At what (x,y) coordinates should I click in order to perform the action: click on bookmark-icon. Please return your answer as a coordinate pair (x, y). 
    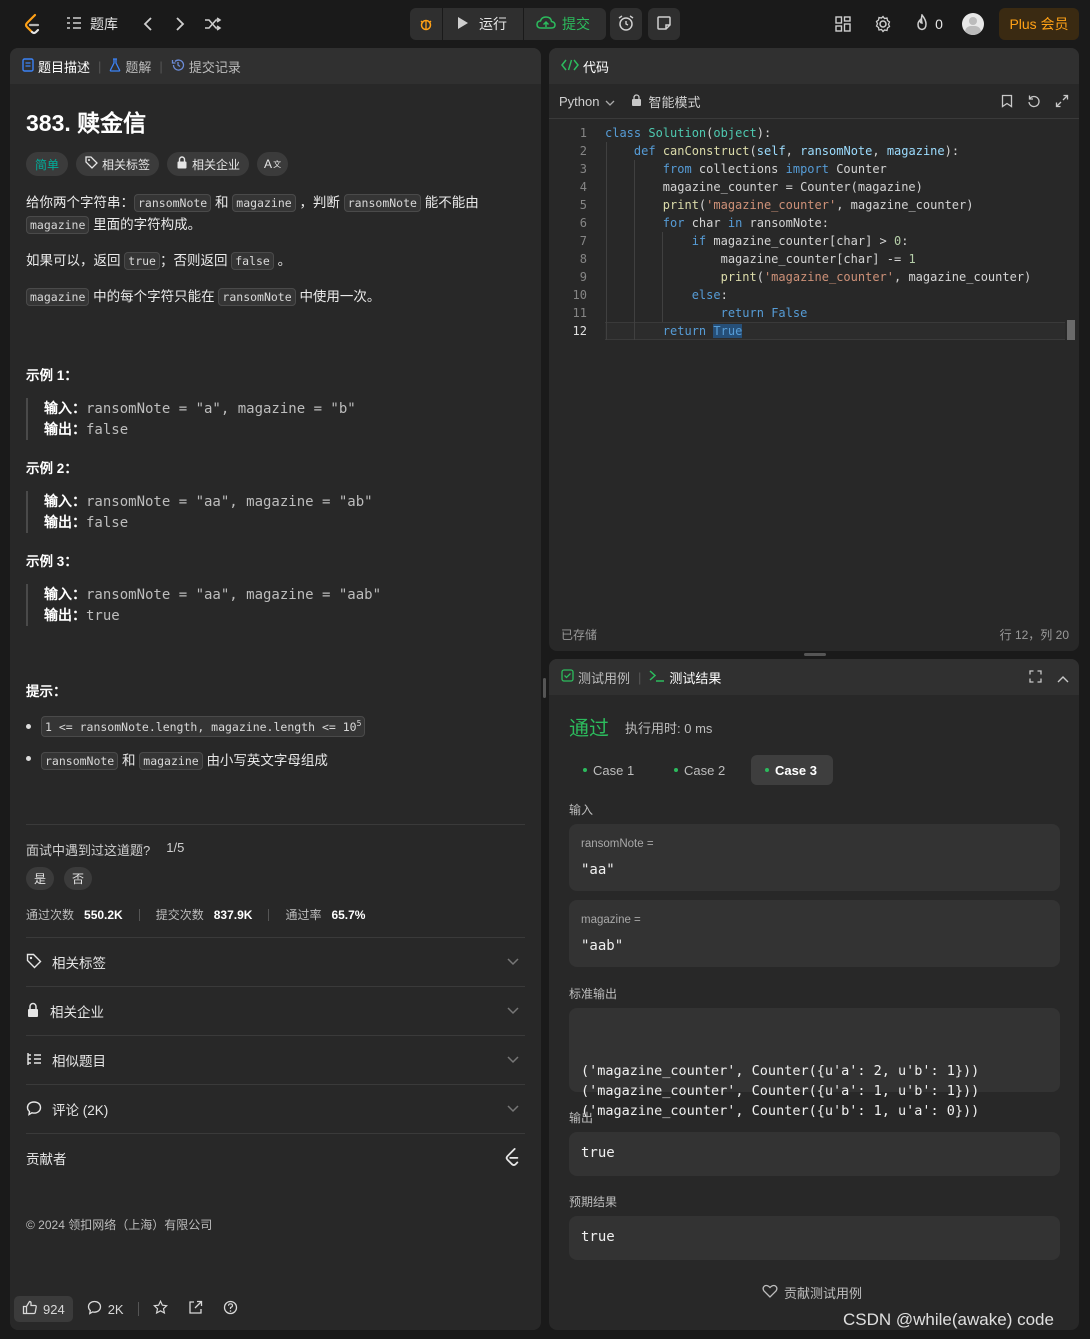
    Looking at the image, I should click on (1007, 102).